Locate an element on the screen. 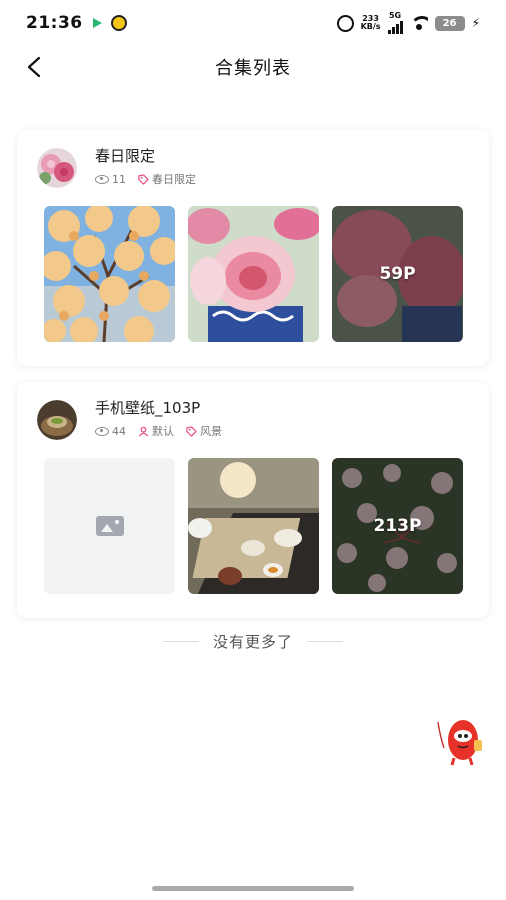 Image resolution: width=506 pixels, height=900 pixels. tea-set-image is located at coordinates (253, 526).